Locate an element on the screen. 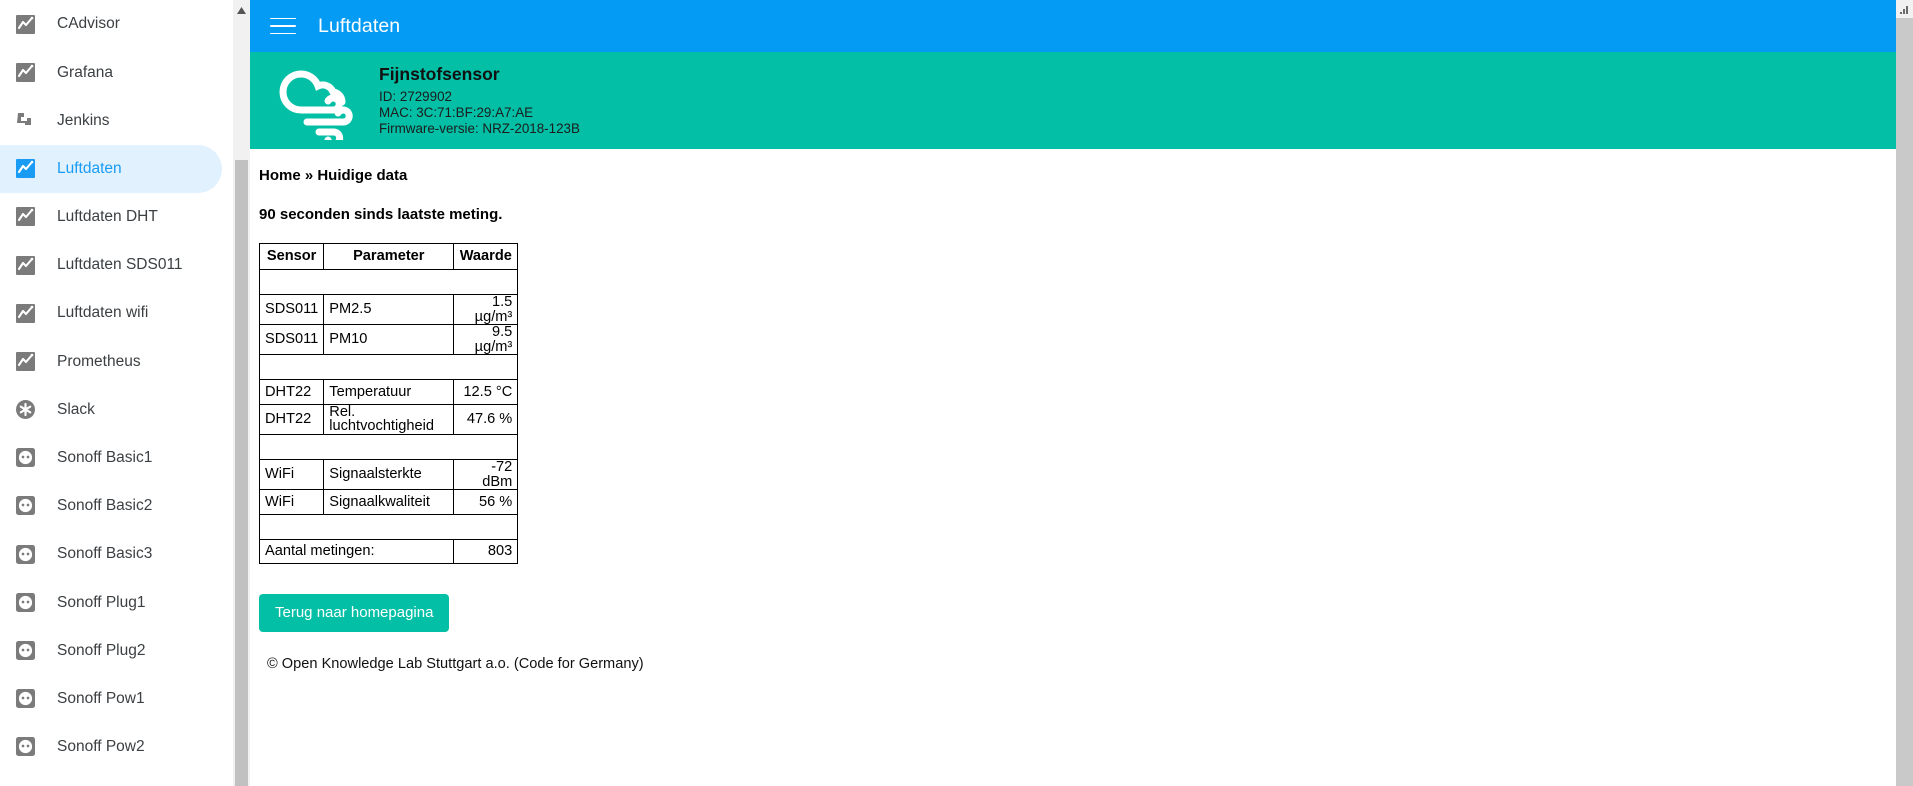  sidebar-item-luftdaten-dht: Luftdaten DHT is located at coordinates (111, 217).